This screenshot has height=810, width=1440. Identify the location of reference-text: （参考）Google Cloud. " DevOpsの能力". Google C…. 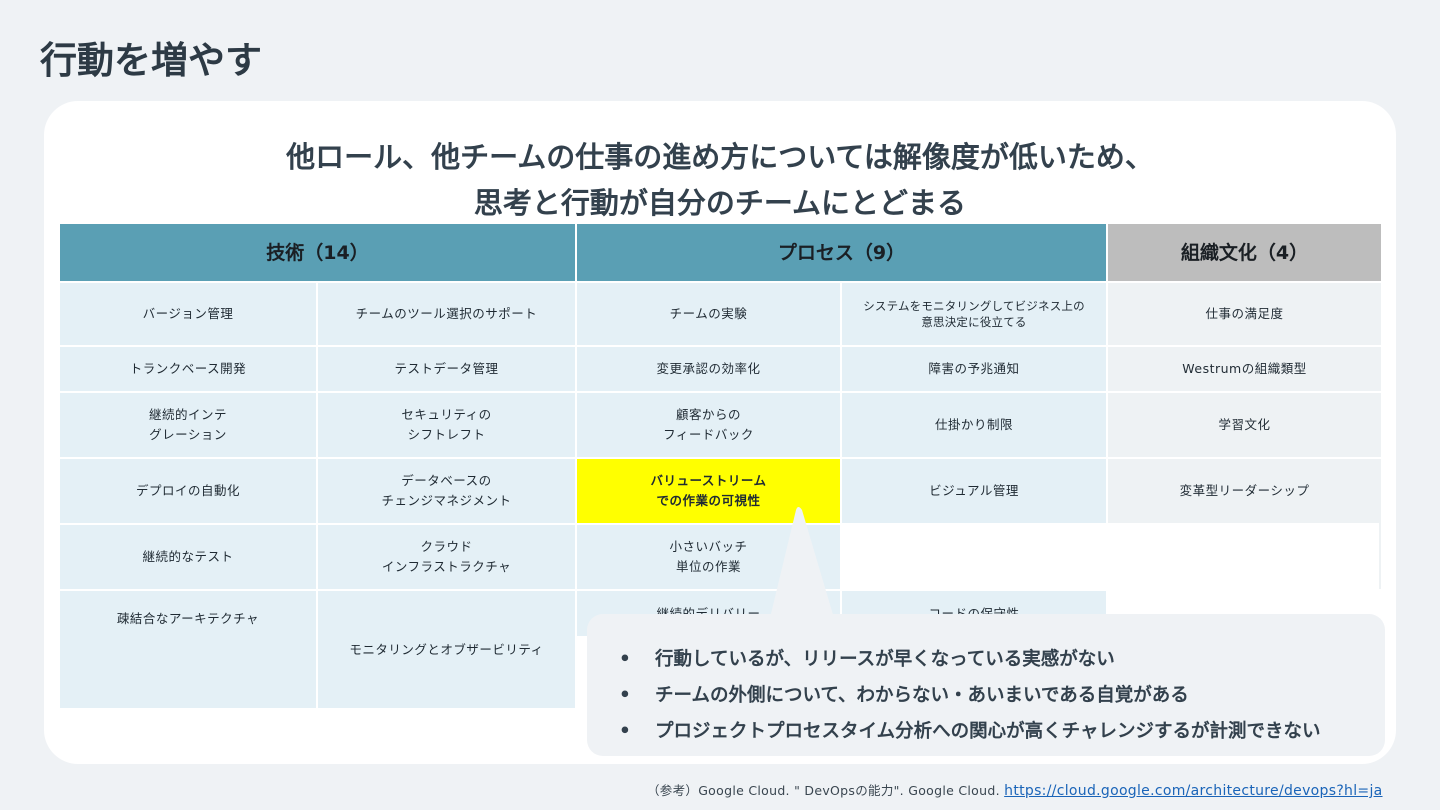
(823, 790).